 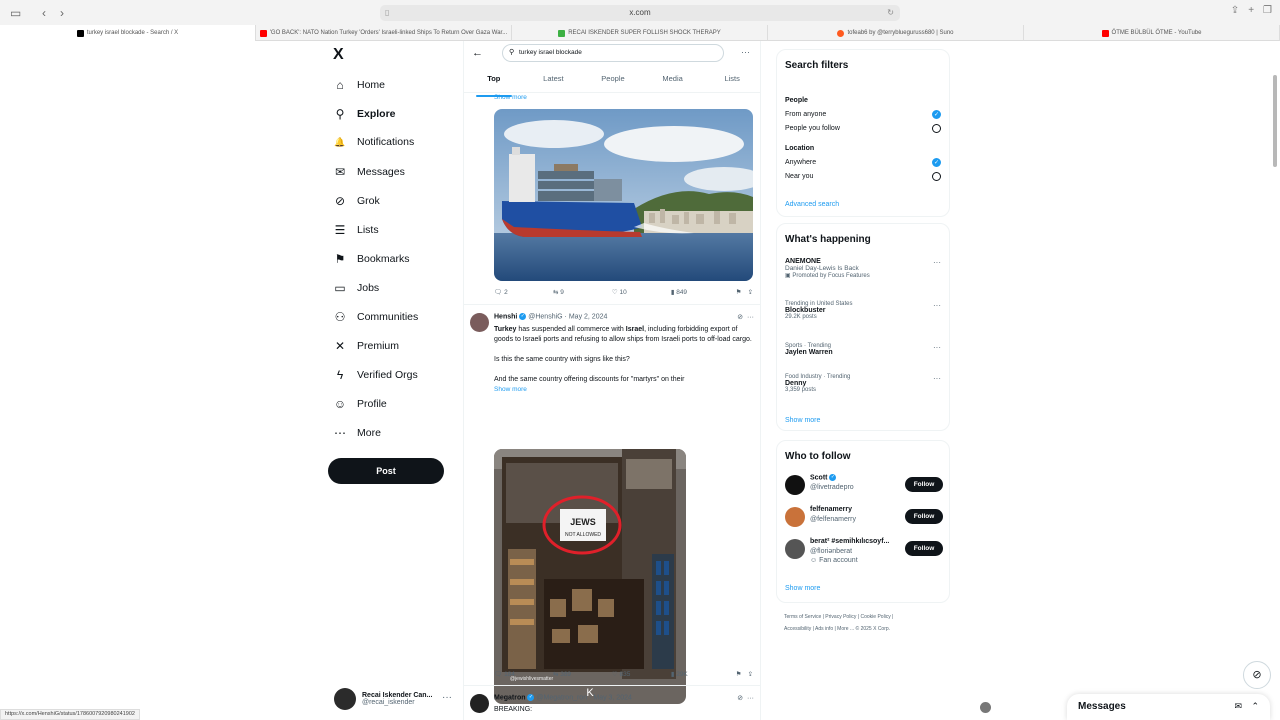 What do you see at coordinates (15, 13) in the screenshot?
I see `sidebar-toggle-icon: ▭` at bounding box center [15, 13].